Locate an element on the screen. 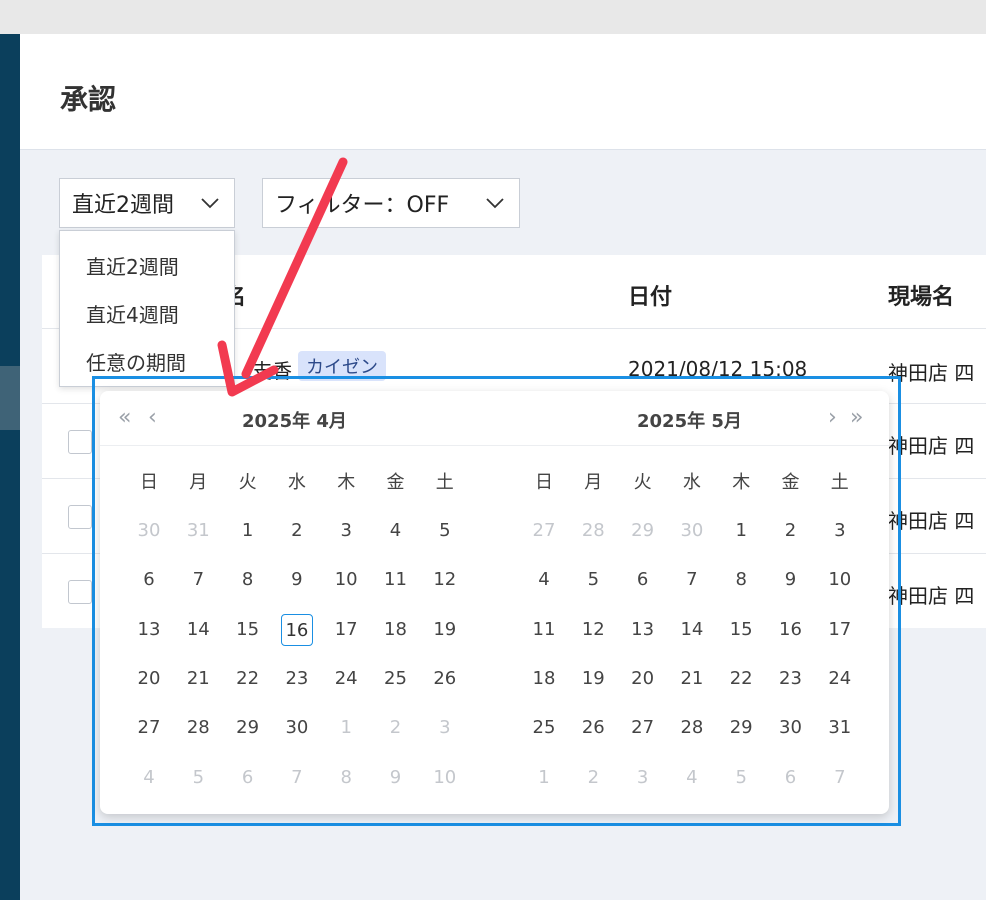 The image size is (986, 900). arrow-shaft is located at coordinates (294, 268).